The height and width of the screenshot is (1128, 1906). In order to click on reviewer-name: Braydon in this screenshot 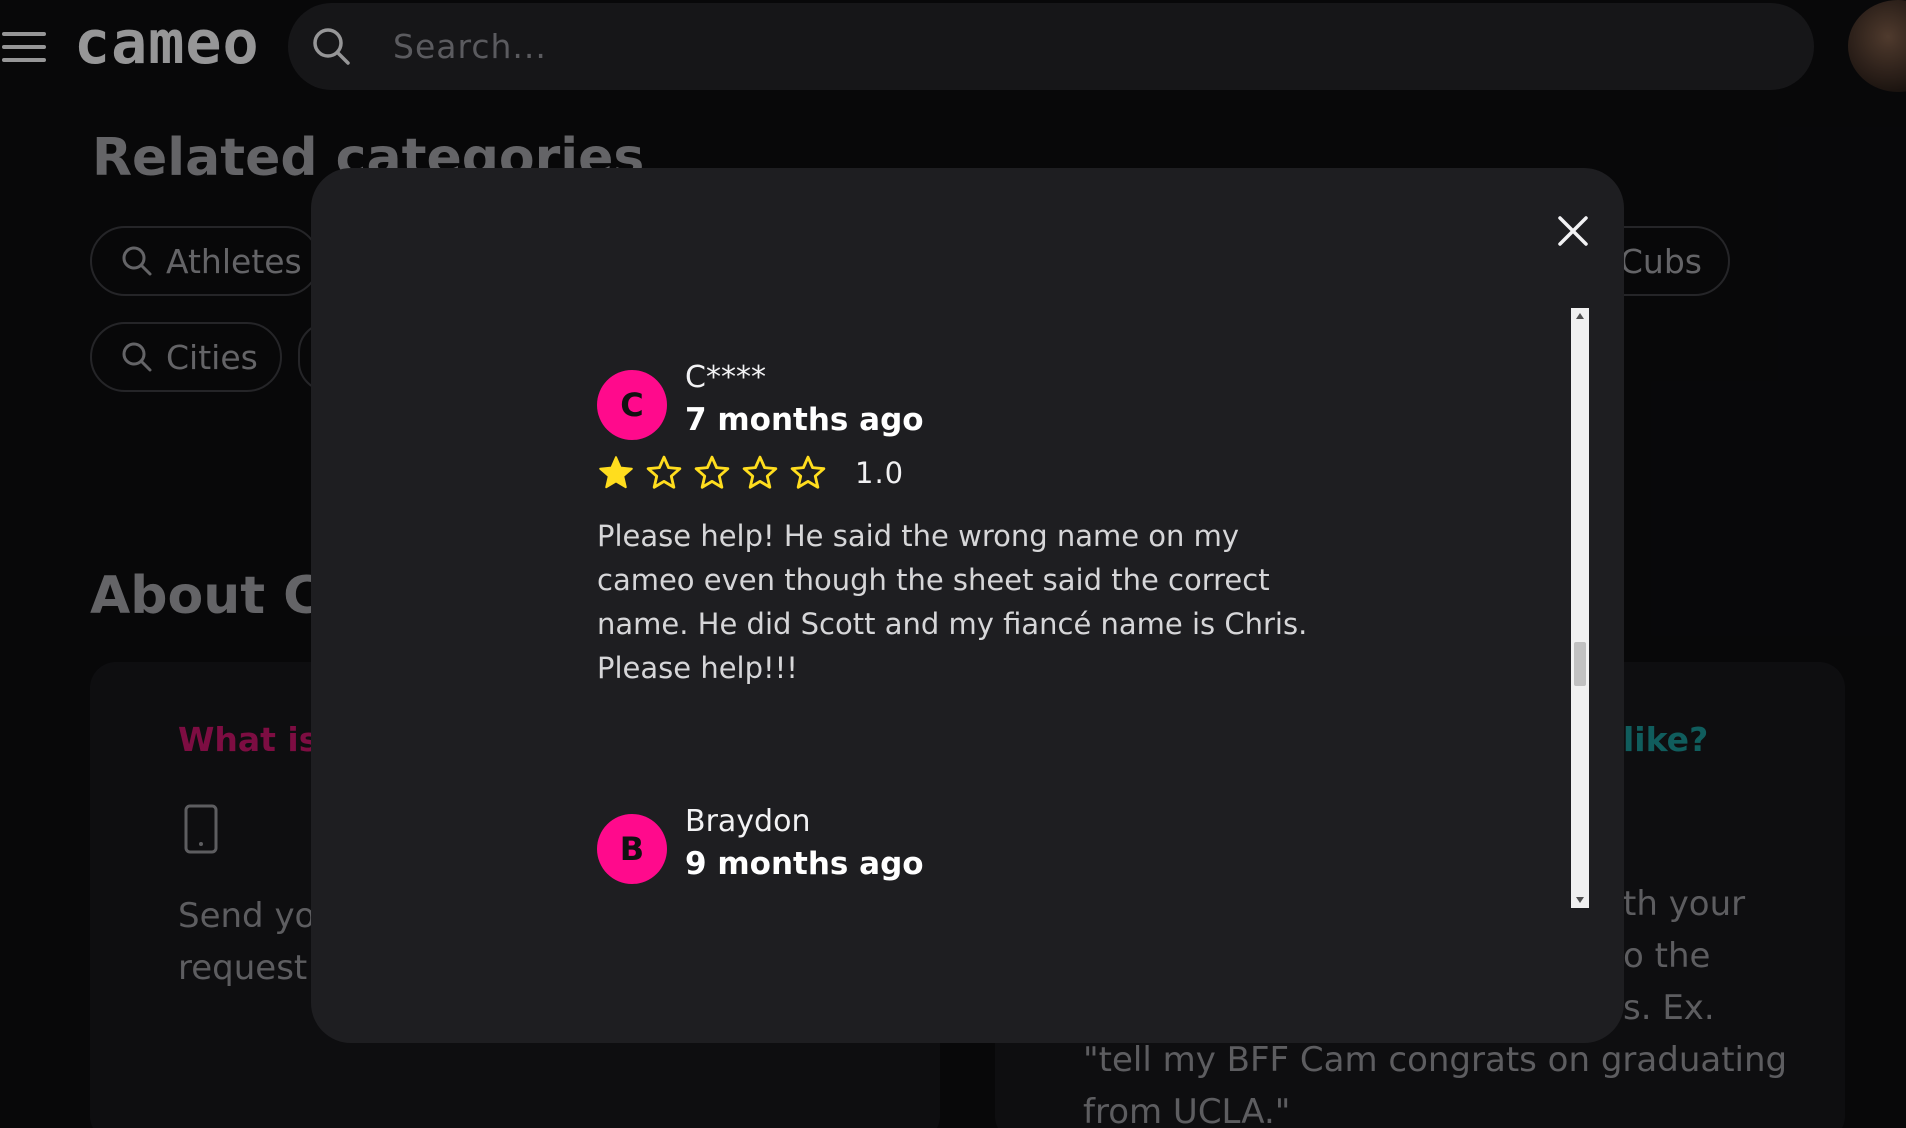, I will do `click(748, 821)`.